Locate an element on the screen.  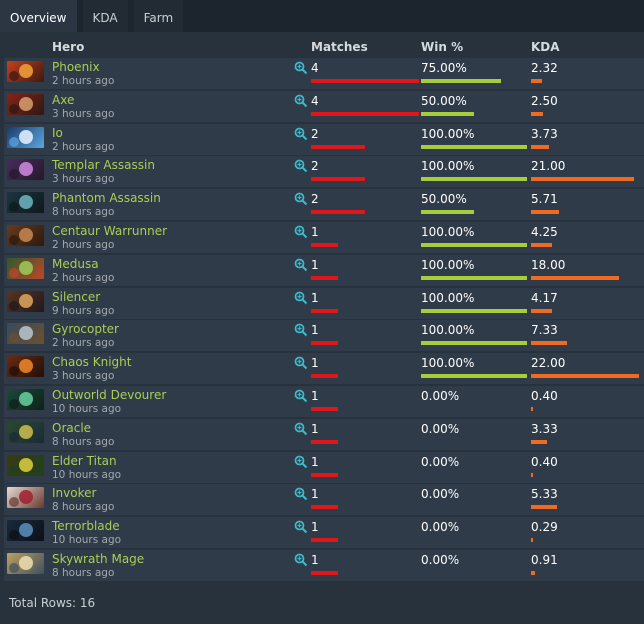
column-header-matches: Matches is located at coordinates (339, 47).